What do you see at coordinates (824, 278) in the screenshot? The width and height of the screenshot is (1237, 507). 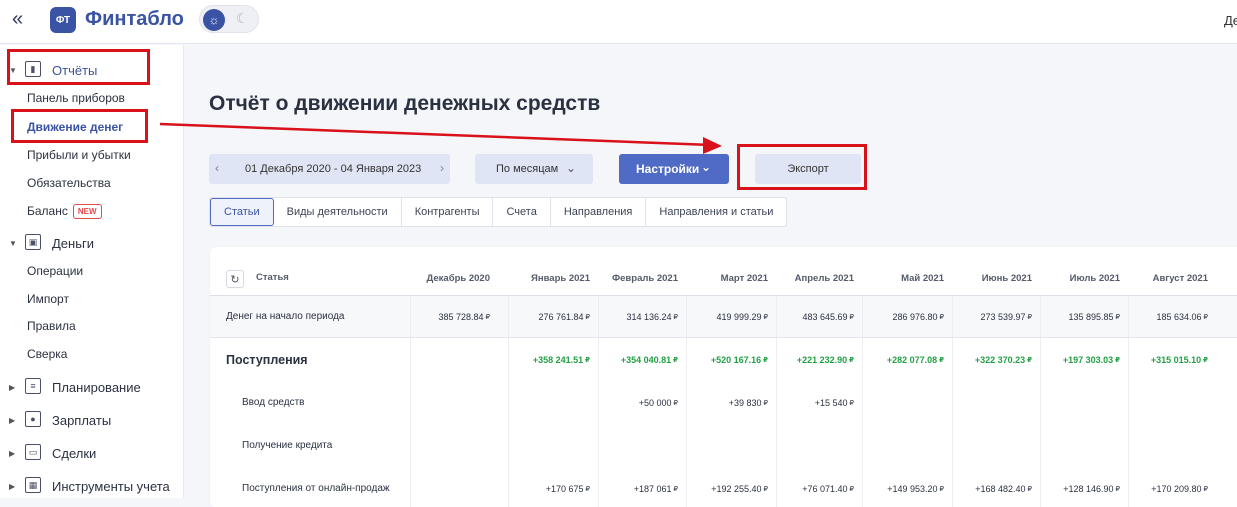 I see `column-header: Апрель 2021` at bounding box center [824, 278].